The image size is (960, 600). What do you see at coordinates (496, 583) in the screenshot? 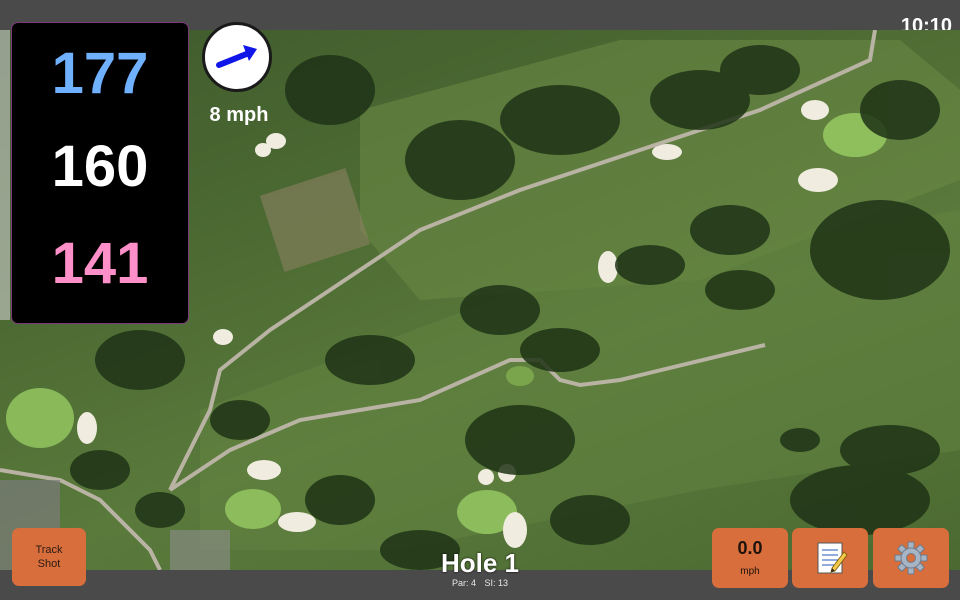
I see `hole-si: SI: 13` at bounding box center [496, 583].